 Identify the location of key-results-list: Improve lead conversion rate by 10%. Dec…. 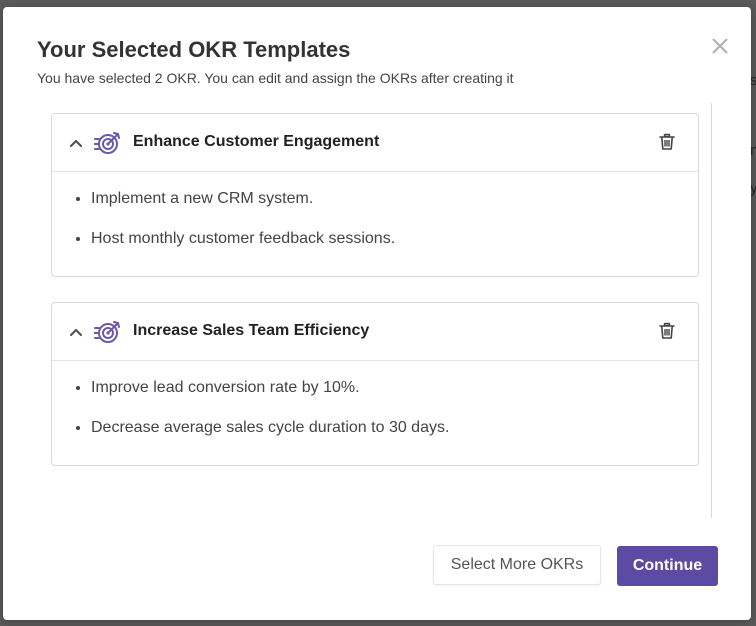
(375, 408).